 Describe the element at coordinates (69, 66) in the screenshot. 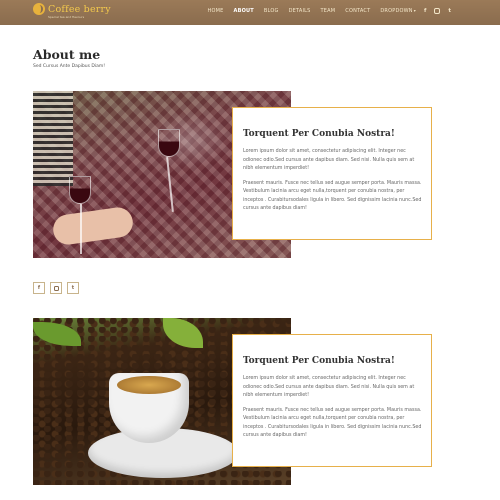

I see `page-subtitle: Sed Cursus Ante Dapibus Diam!` at that location.